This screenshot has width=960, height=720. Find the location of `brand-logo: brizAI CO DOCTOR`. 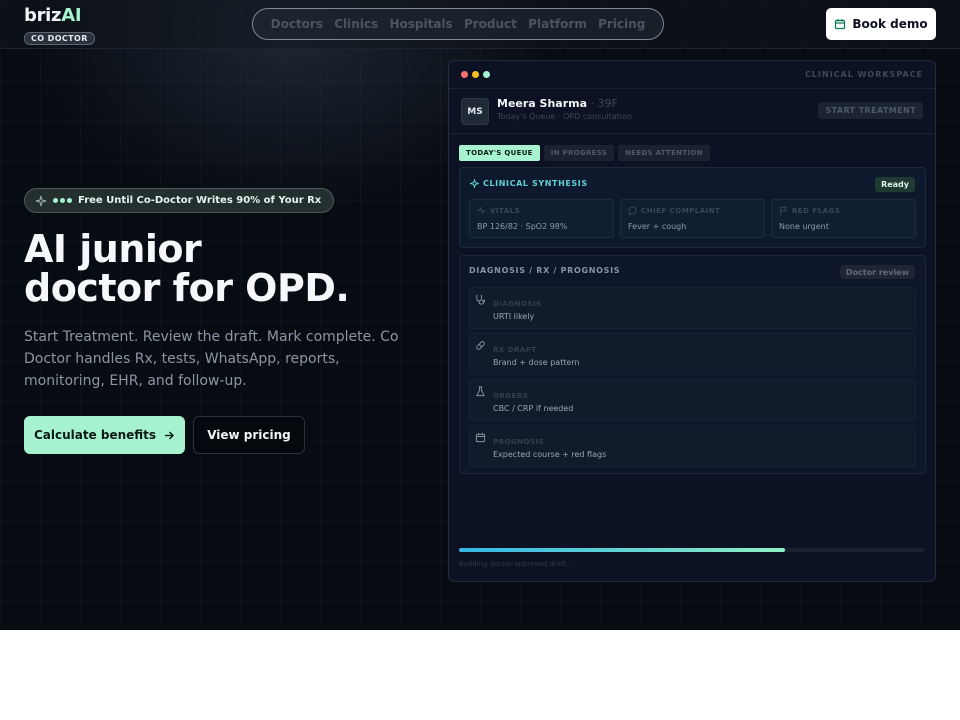

brand-logo: brizAI CO DOCTOR is located at coordinates (59, 25).